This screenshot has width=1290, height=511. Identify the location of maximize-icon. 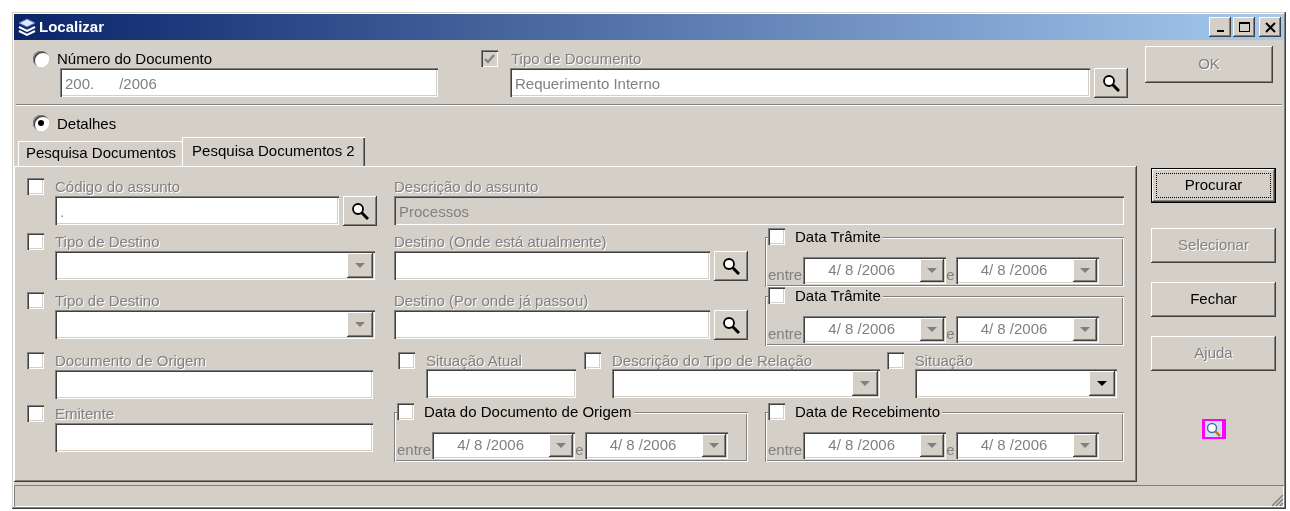
(1244, 27).